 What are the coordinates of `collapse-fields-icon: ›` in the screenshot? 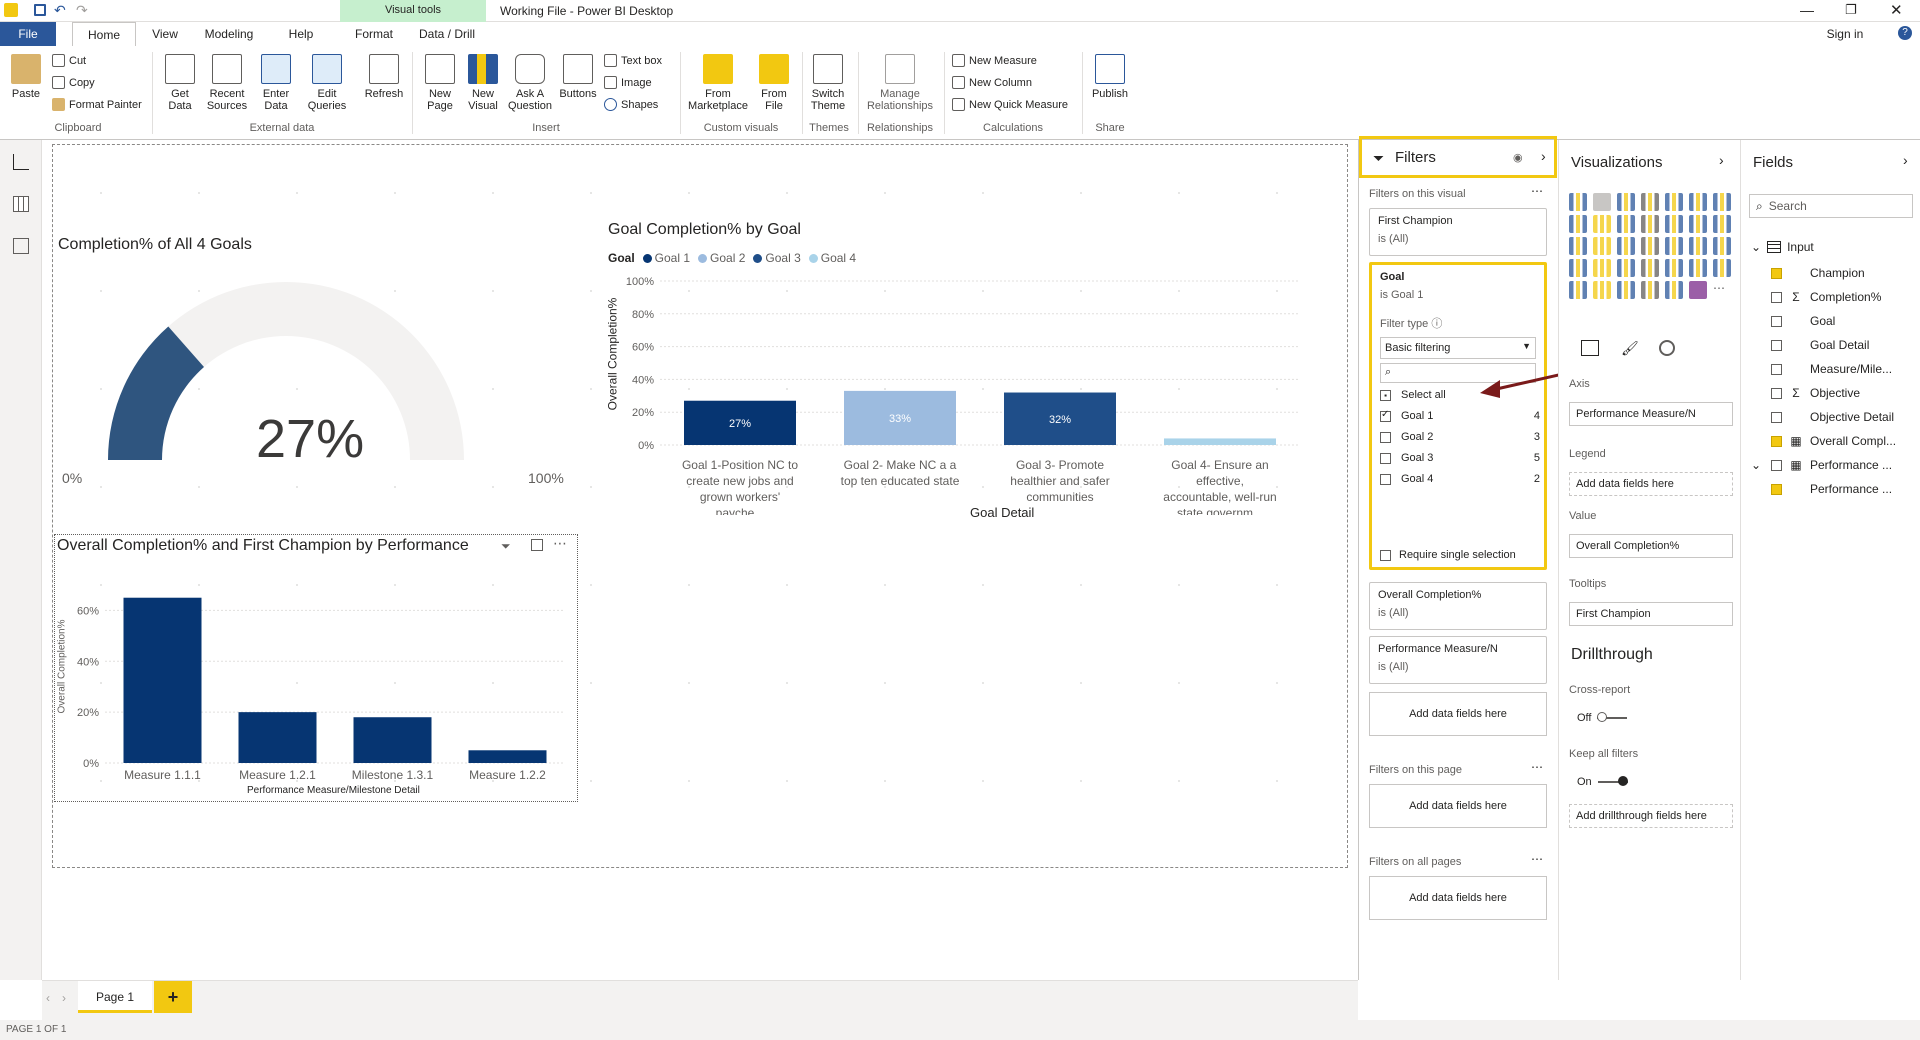 It's located at (1905, 160).